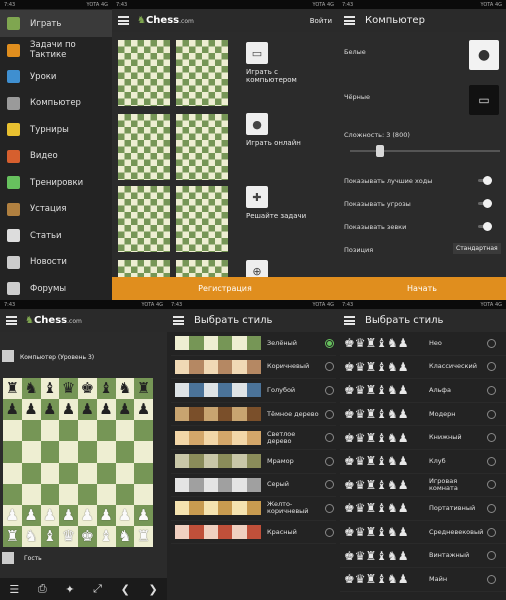 The image size is (506, 600). What do you see at coordinates (423, 486) in the screenshot?
I see `piece-set-row: ♚♛♜♝♞♟ Игровая комната` at bounding box center [423, 486].